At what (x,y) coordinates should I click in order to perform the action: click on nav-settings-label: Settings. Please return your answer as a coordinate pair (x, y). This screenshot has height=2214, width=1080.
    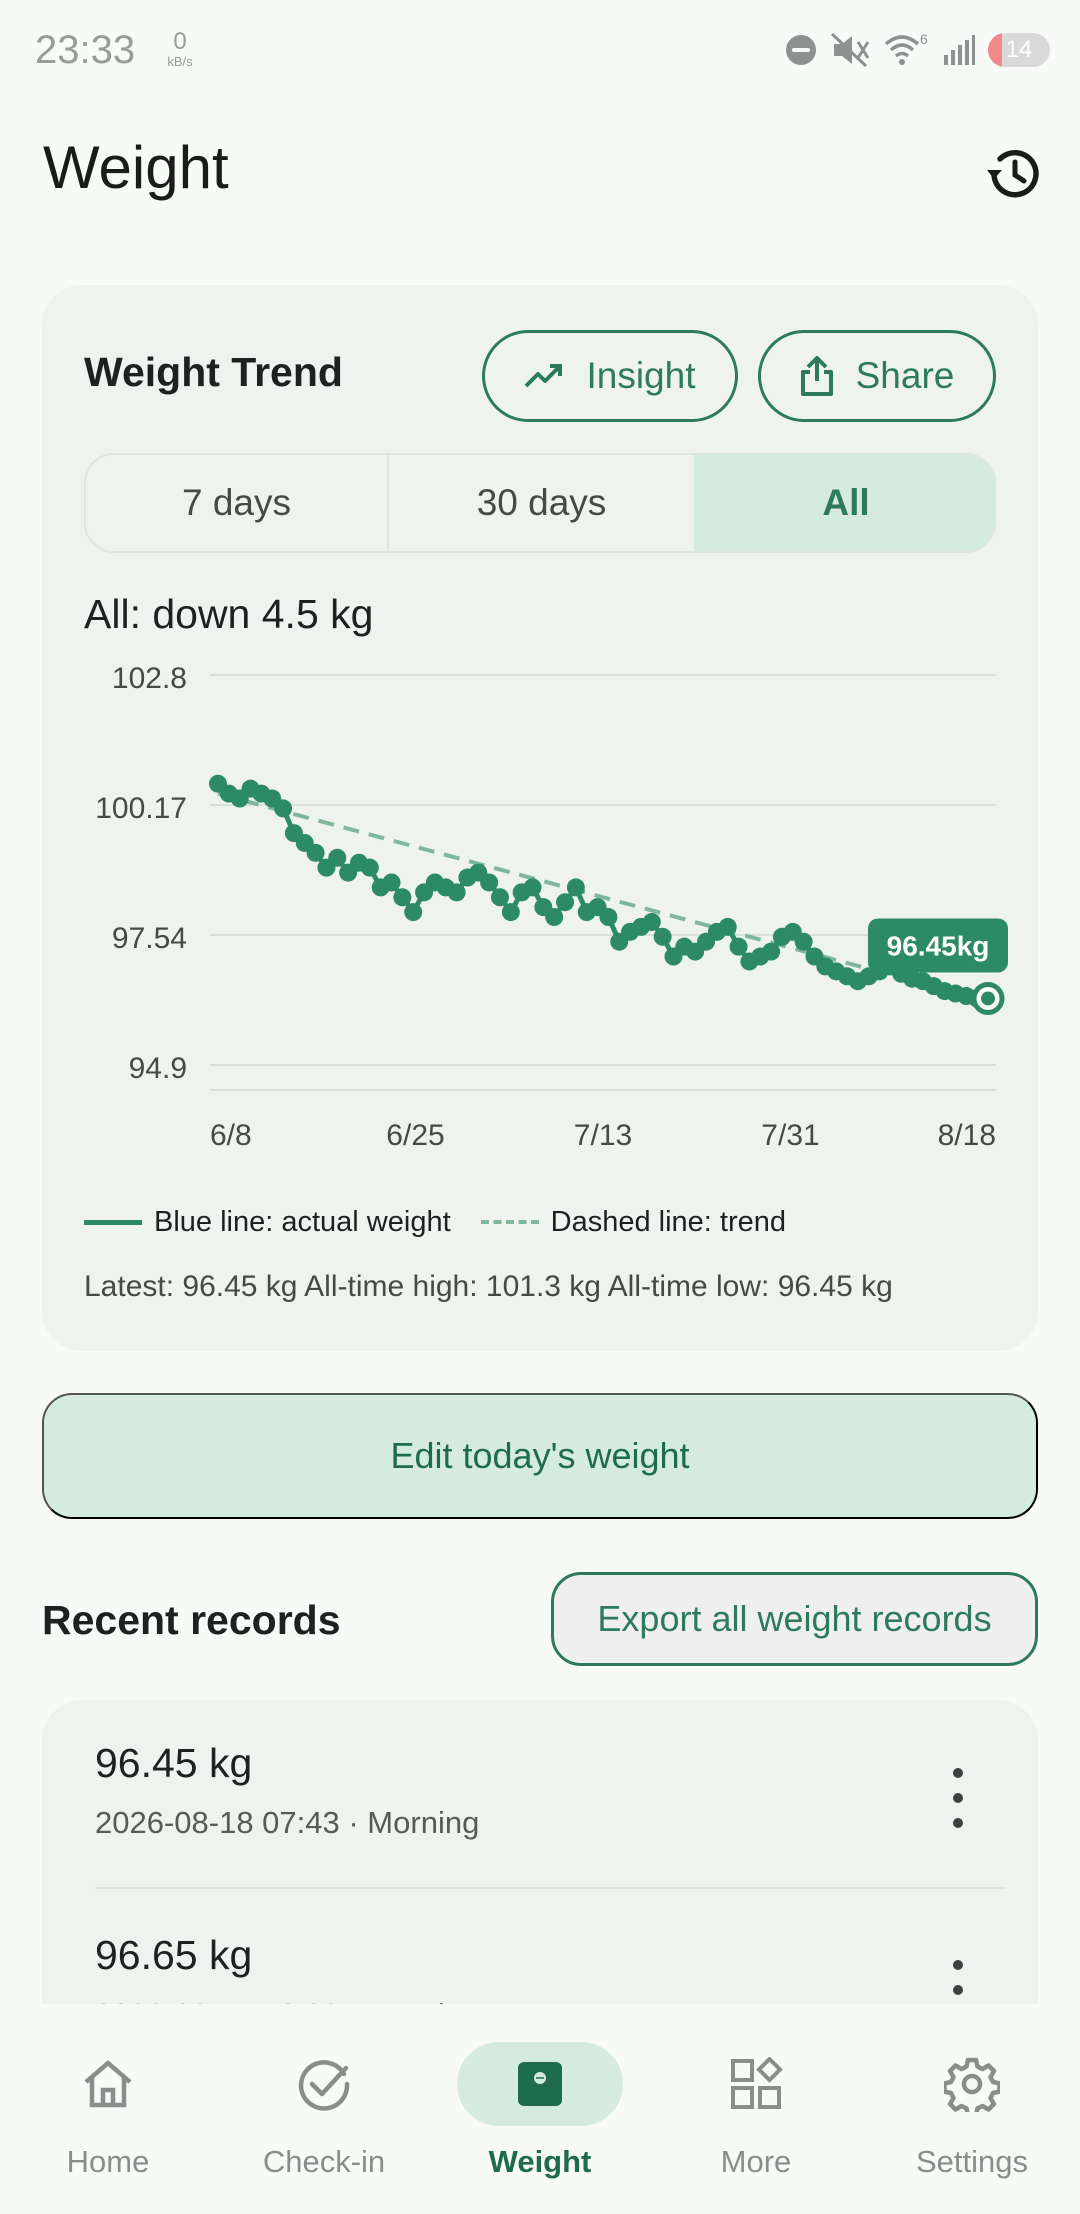
    Looking at the image, I should click on (971, 2161).